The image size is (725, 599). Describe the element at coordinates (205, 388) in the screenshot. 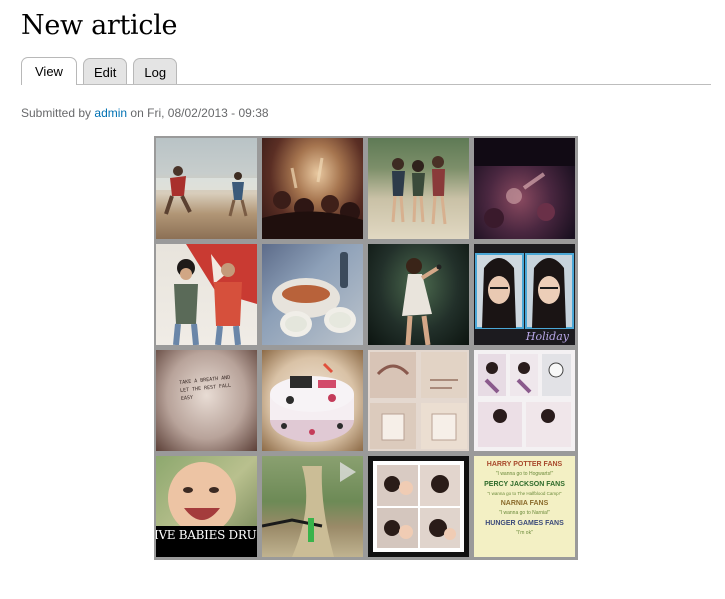

I see `note-card-text: TAKE A BREATH AND LET THE REST FALL EASY` at that location.